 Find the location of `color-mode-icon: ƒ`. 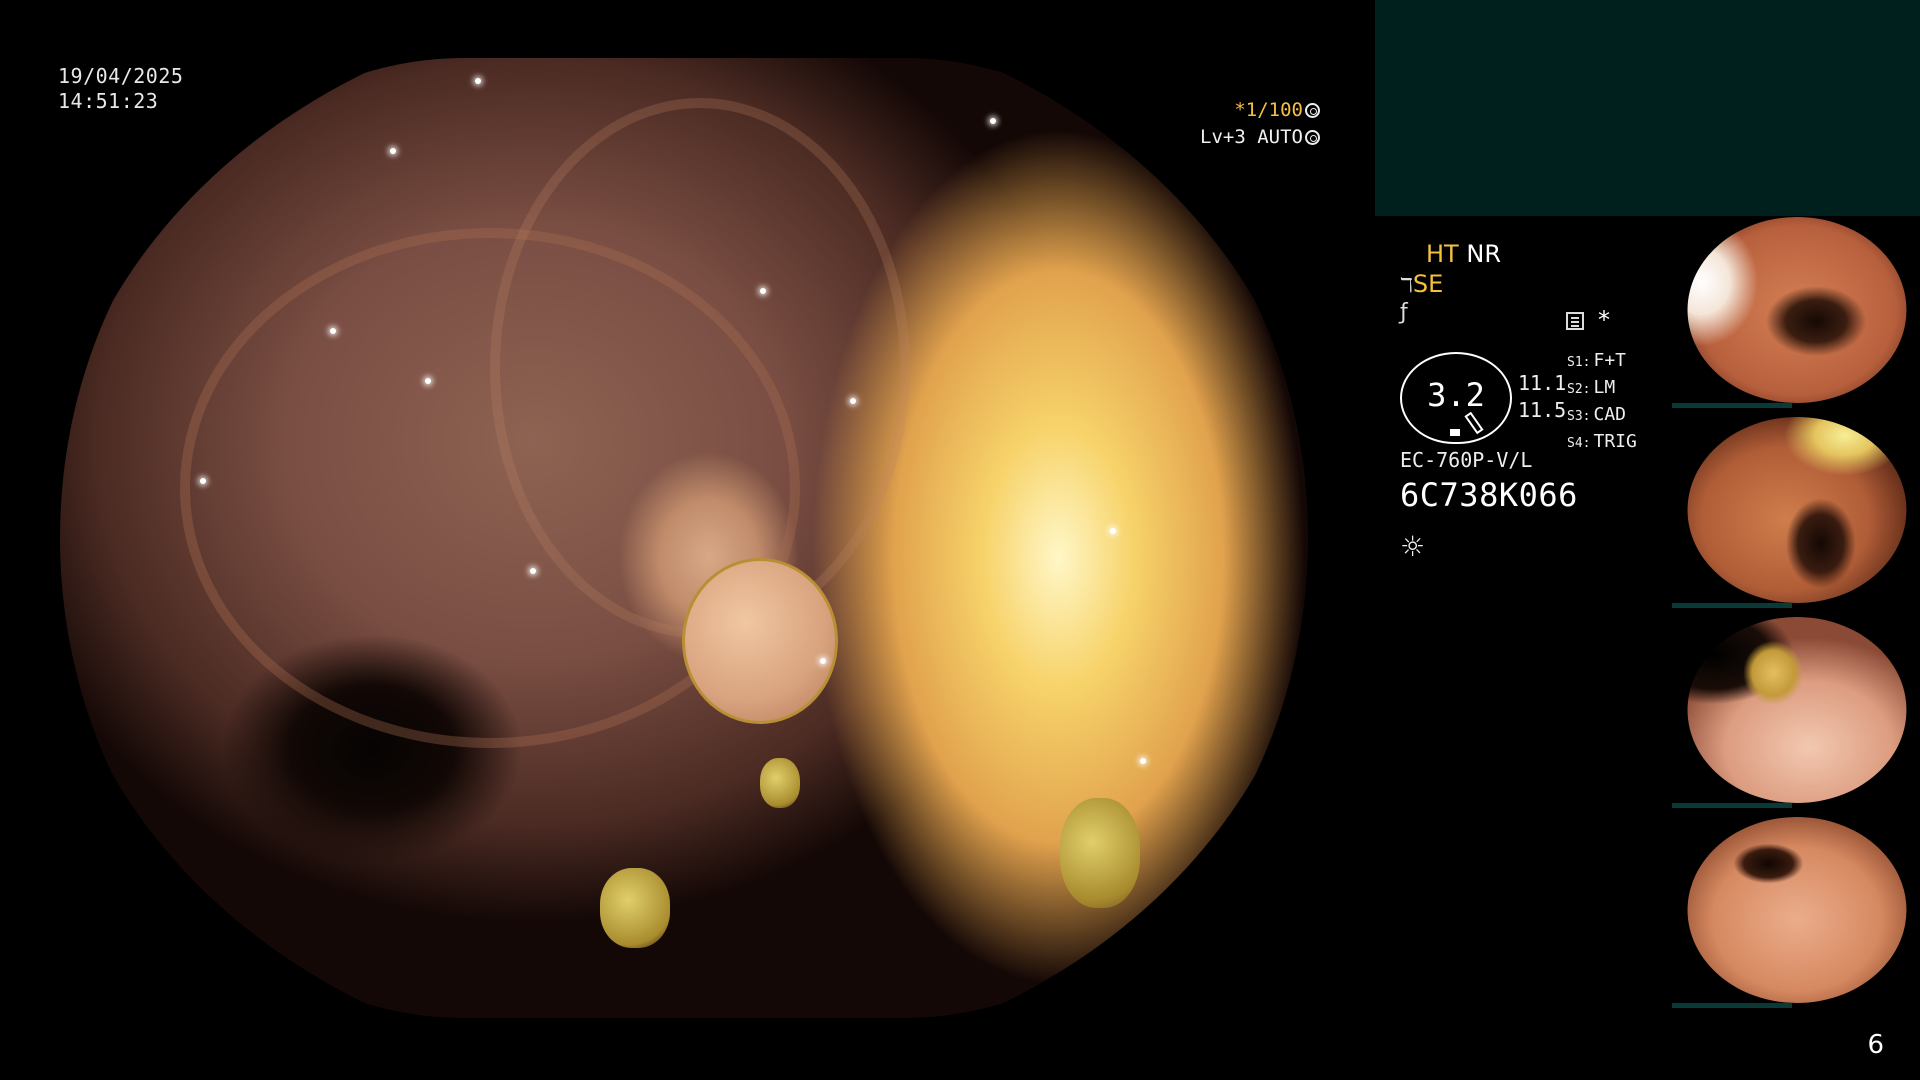

color-mode-icon: ƒ is located at coordinates (1404, 312).